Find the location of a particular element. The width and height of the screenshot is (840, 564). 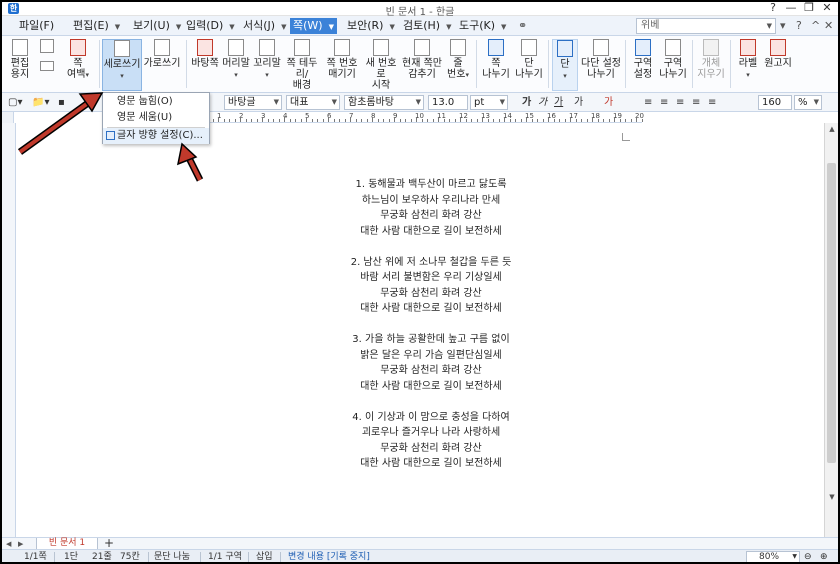

page-number-button: 쪽 번호 매기기 is located at coordinates (342, 65).